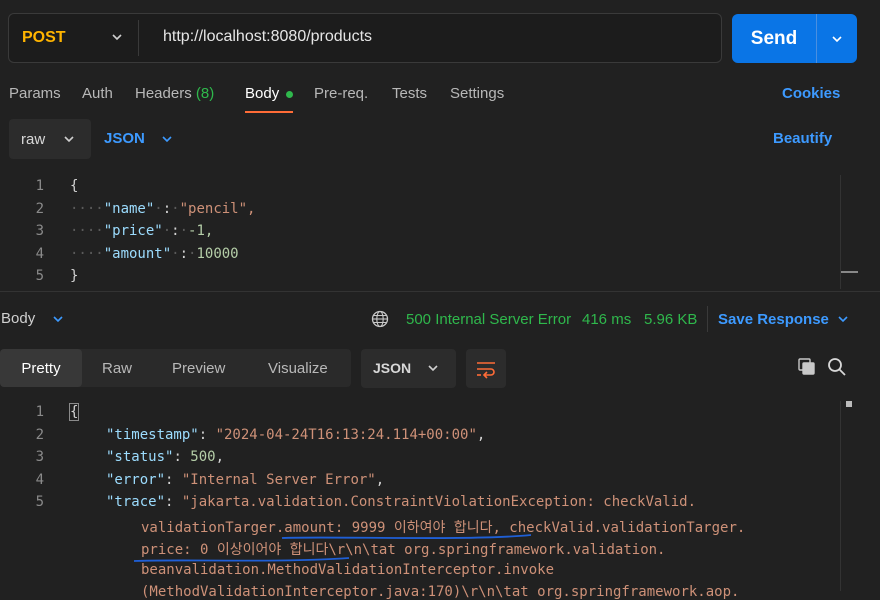 The image size is (880, 600). Describe the element at coordinates (332, 548) in the screenshot. I see `annotation-underlines` at that location.